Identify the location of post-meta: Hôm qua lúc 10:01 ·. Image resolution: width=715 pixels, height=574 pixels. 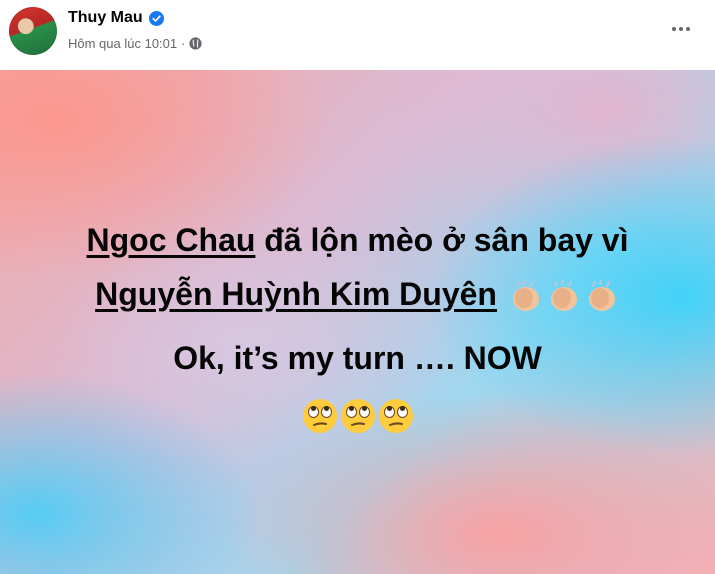
(135, 43).